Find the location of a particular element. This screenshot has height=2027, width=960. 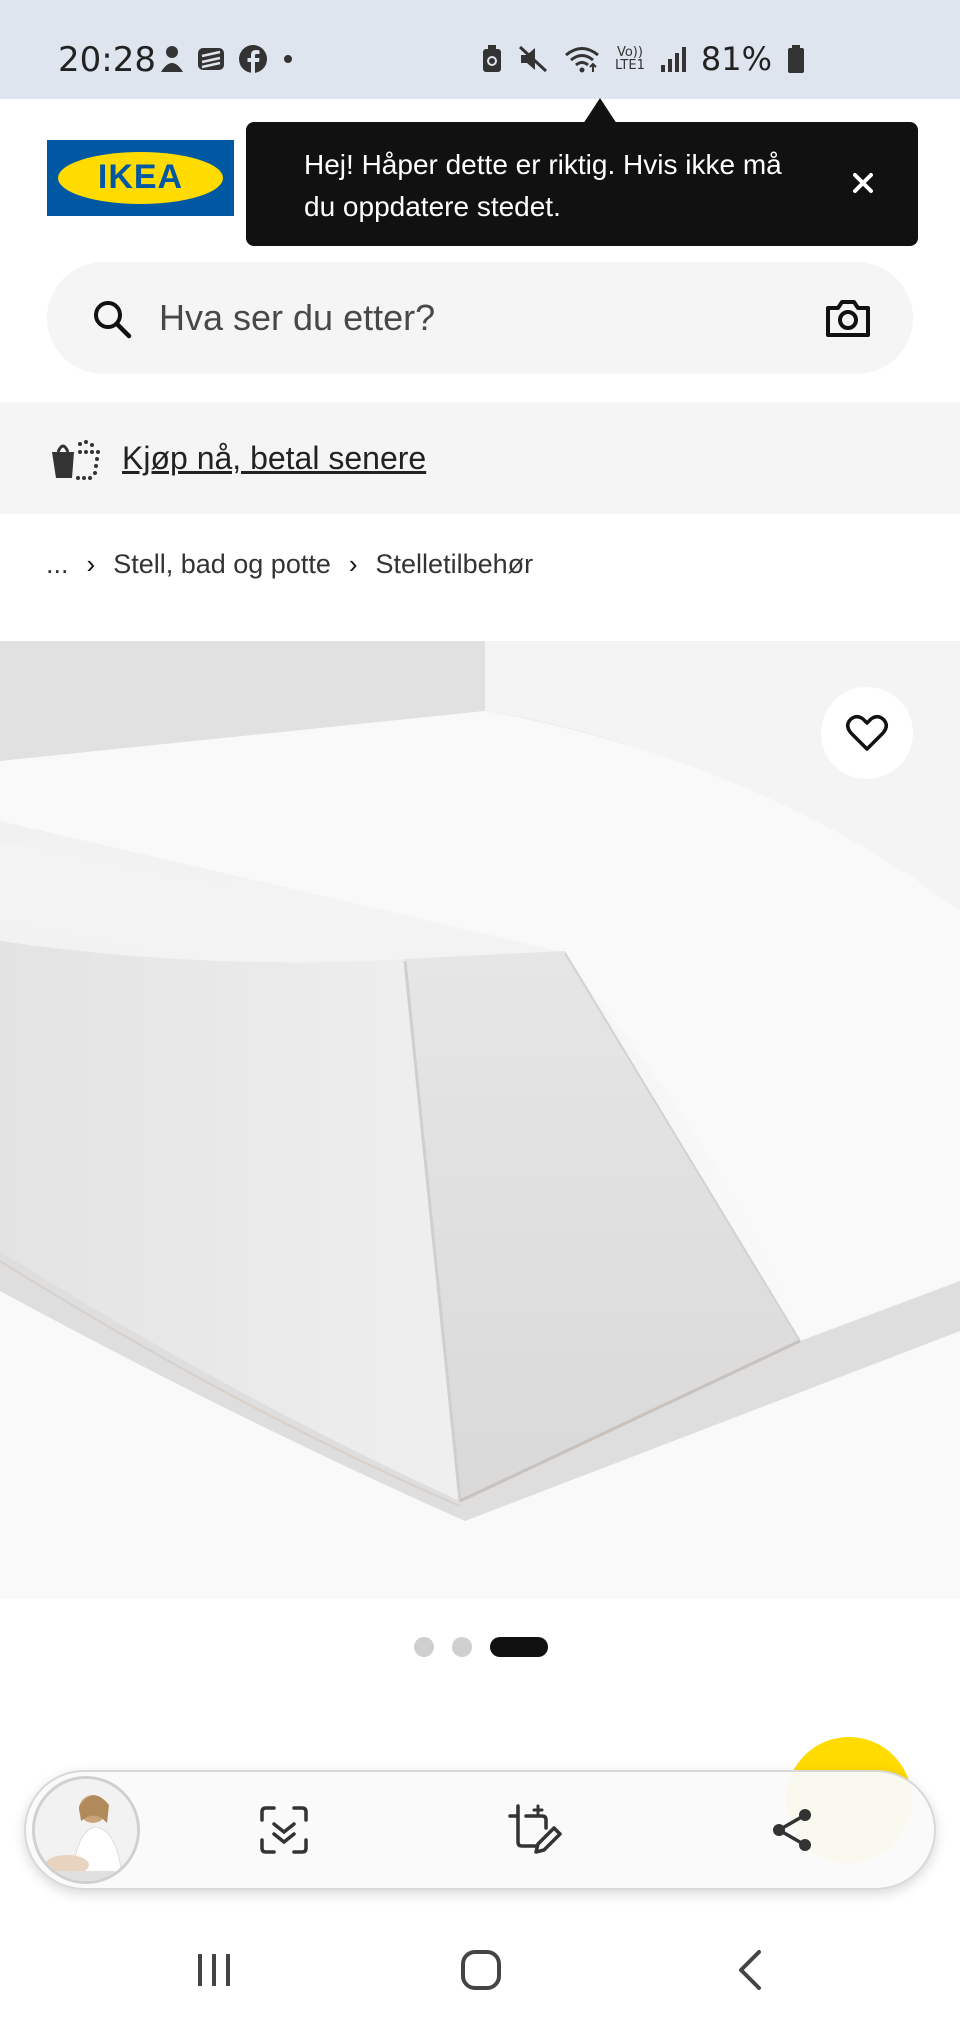

scan-button is located at coordinates (284, 1830).